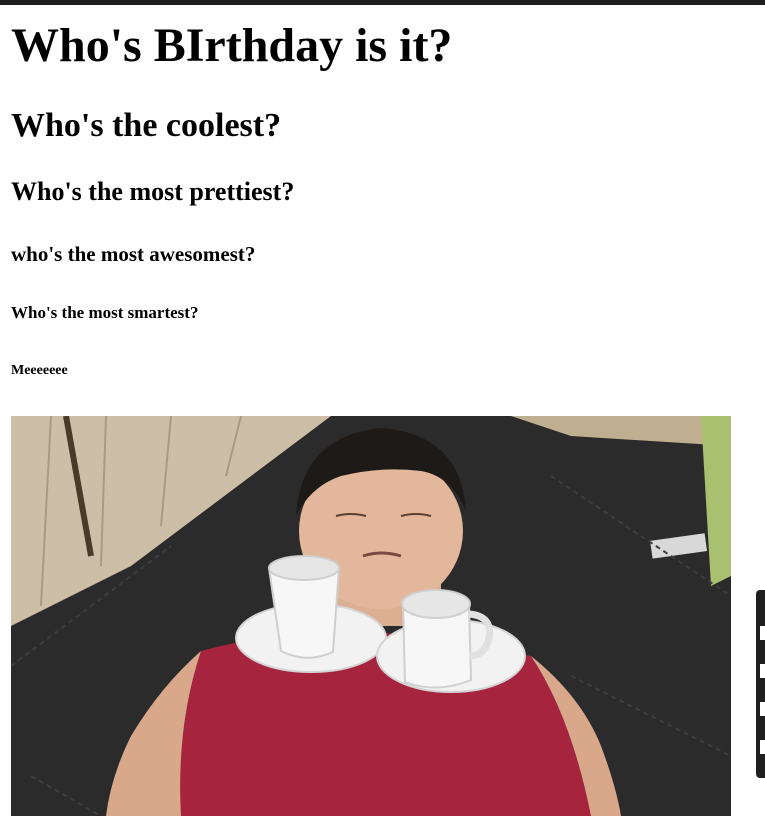 The height and width of the screenshot is (816, 765). What do you see at coordinates (146, 125) in the screenshot?
I see `heading-coolest: Who's the coolest?` at bounding box center [146, 125].